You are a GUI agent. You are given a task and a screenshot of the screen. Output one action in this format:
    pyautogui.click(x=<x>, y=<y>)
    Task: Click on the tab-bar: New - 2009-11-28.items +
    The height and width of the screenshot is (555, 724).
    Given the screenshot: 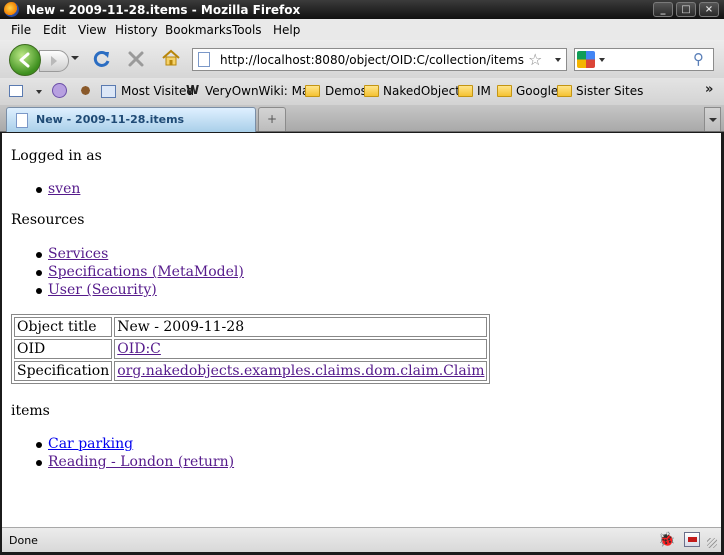 What is the action you would take?
    pyautogui.click(x=362, y=118)
    